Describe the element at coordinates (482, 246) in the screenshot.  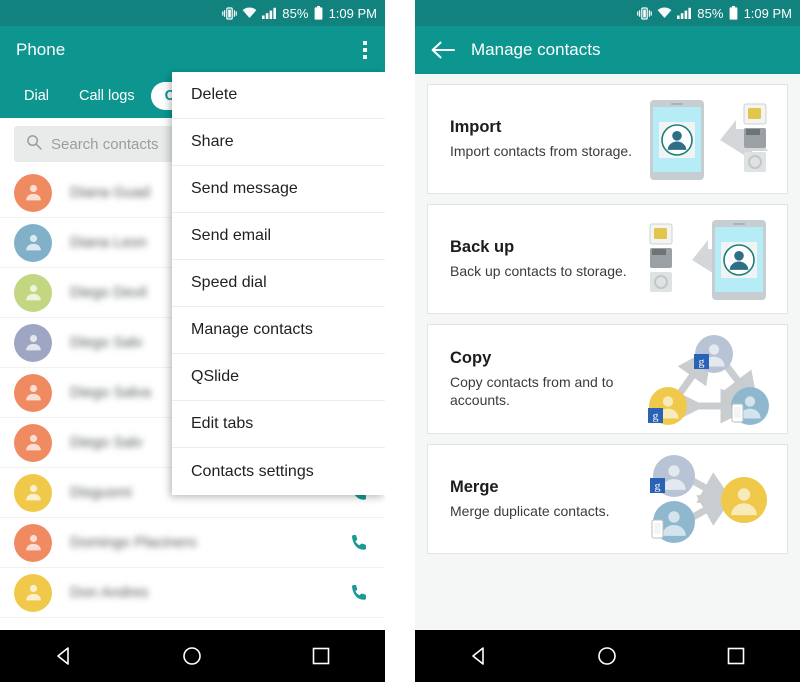
I see `card-title: Back up` at that location.